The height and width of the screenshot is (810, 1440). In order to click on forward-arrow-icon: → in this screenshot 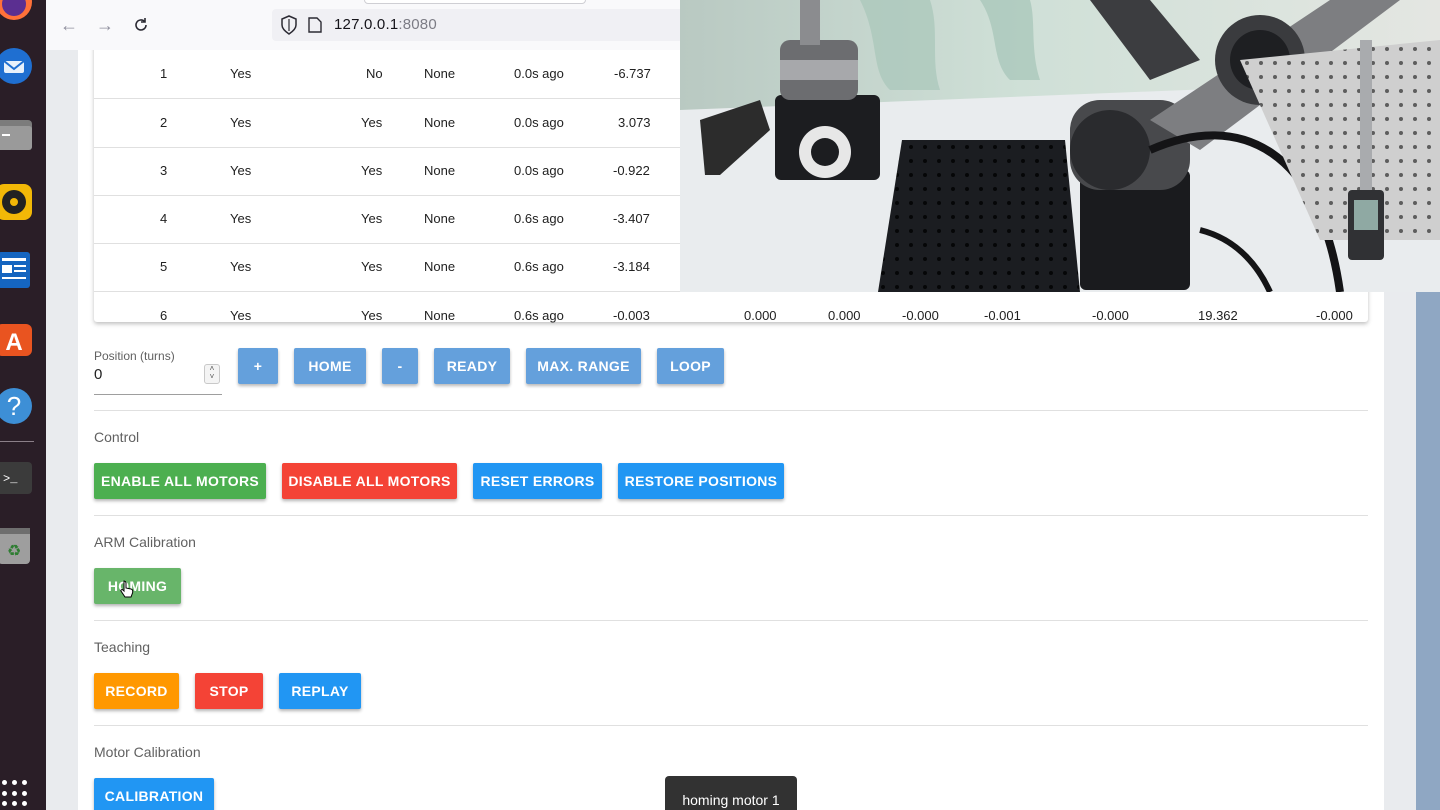, I will do `click(105, 25)`.